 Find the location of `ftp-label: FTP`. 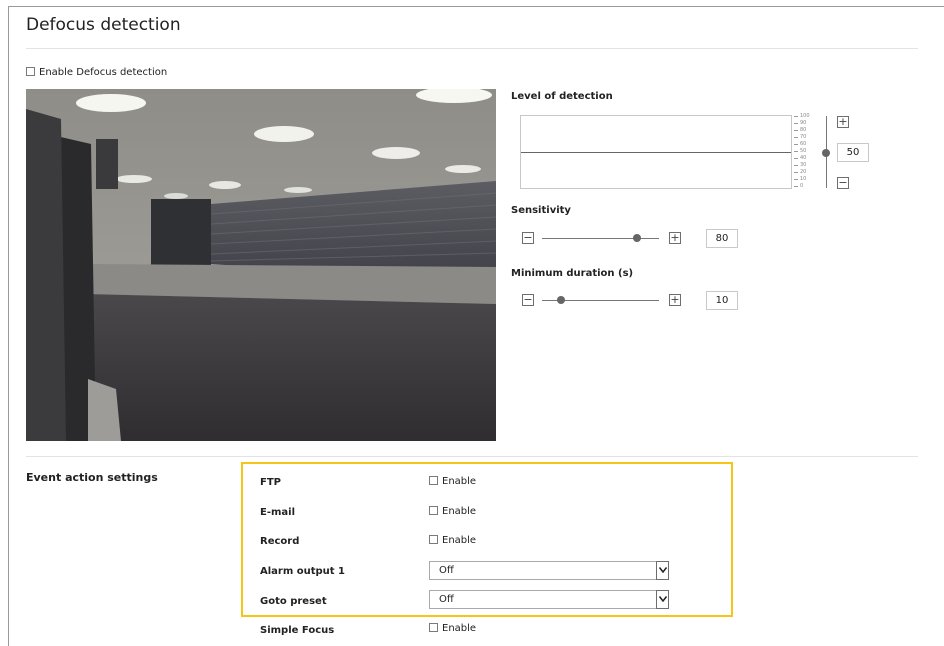

ftp-label: FTP is located at coordinates (270, 482).